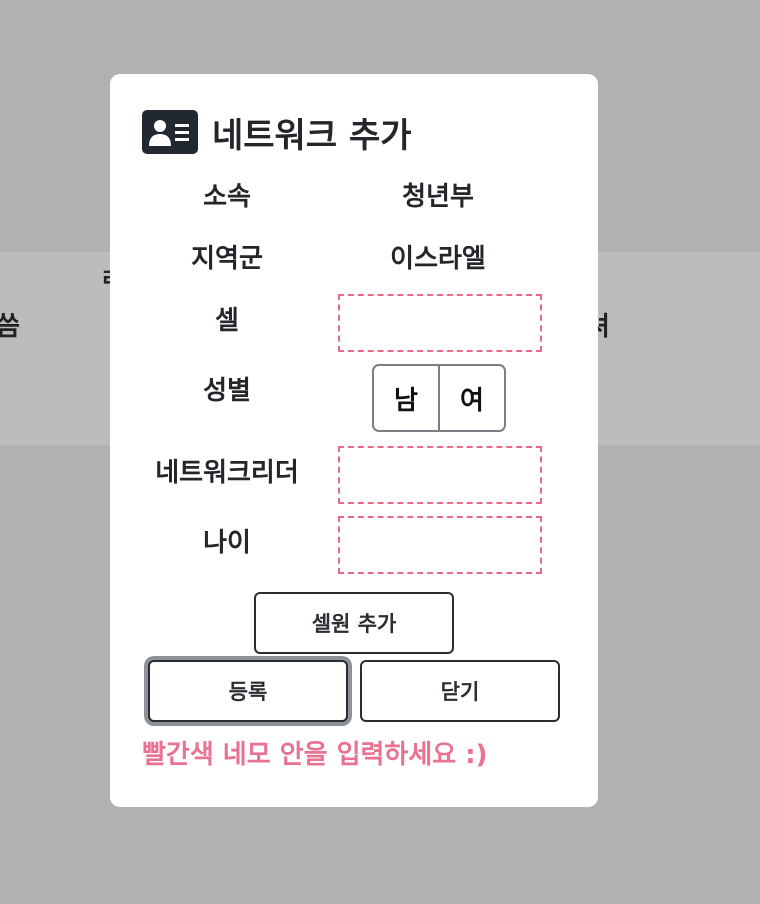 The width and height of the screenshot is (760, 904). I want to click on modal-header: 네트워크 추가, so click(277, 132).